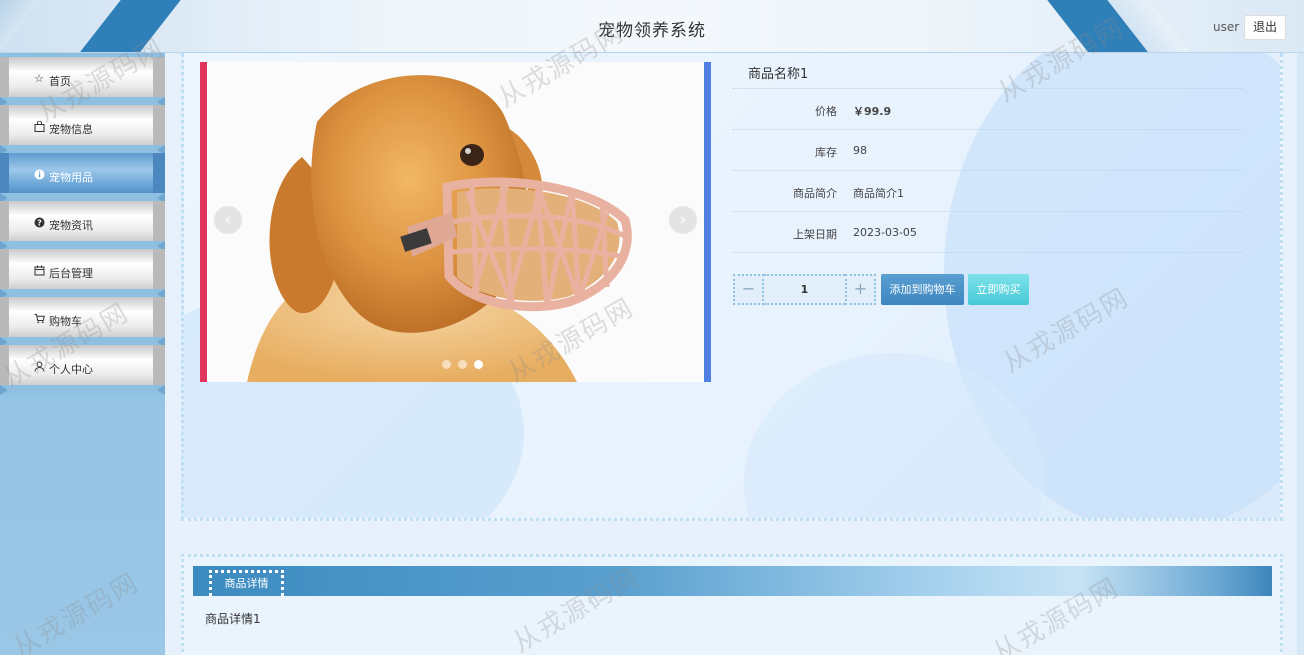 This screenshot has height=655, width=1304. What do you see at coordinates (988, 191) in the screenshot?
I see `info-row-summary: 商品简介 商品简介1` at bounding box center [988, 191].